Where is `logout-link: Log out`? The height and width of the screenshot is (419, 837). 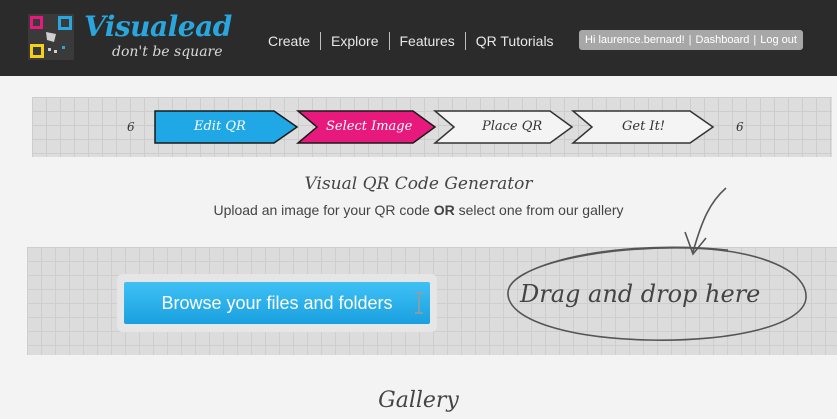
logout-link: Log out is located at coordinates (778, 40).